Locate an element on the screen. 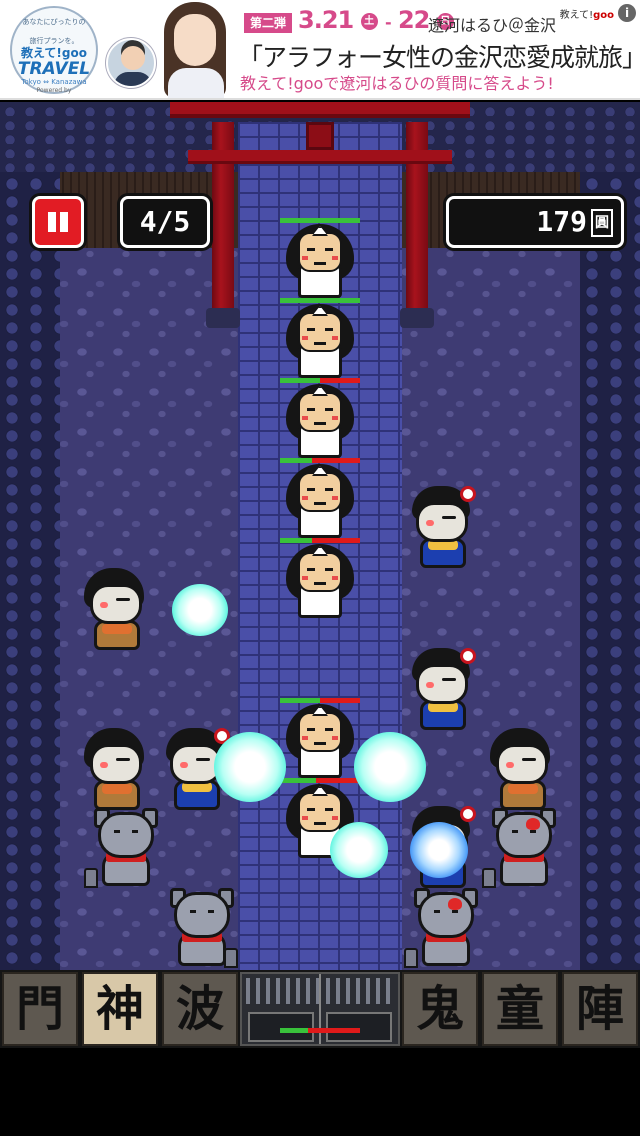 The width and height of the screenshot is (640, 1136). ad-info-icon: i is located at coordinates (627, 13).